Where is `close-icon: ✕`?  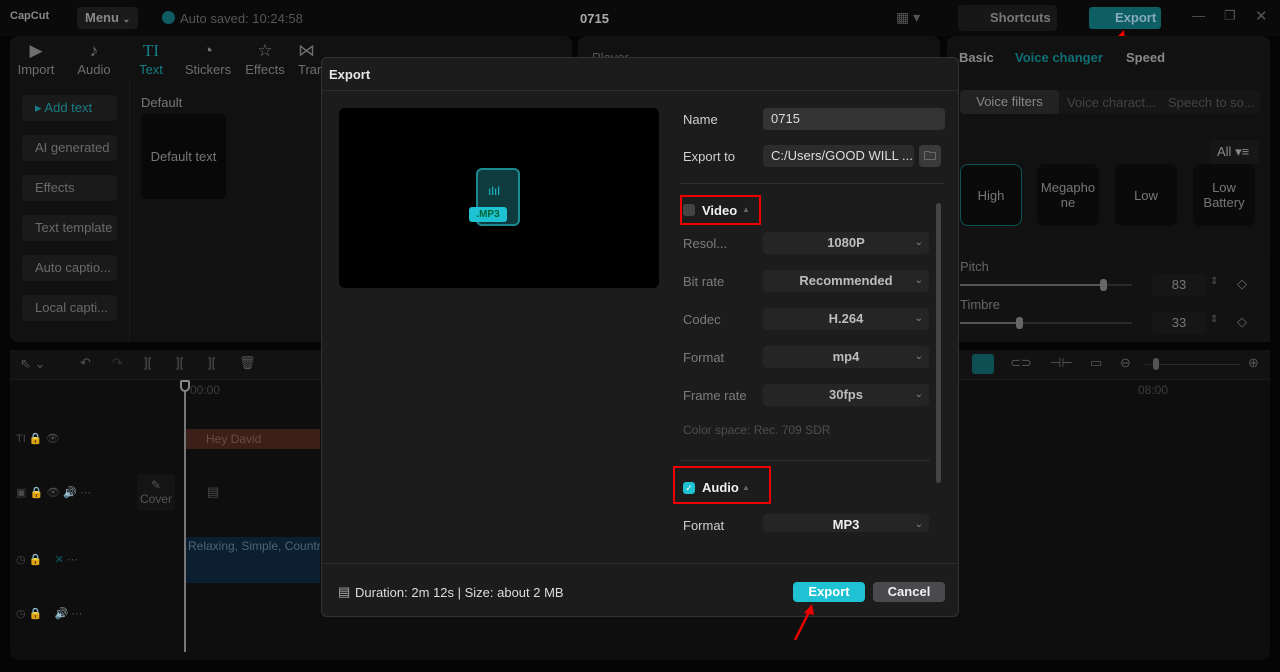 close-icon: ✕ is located at coordinates (1261, 16).